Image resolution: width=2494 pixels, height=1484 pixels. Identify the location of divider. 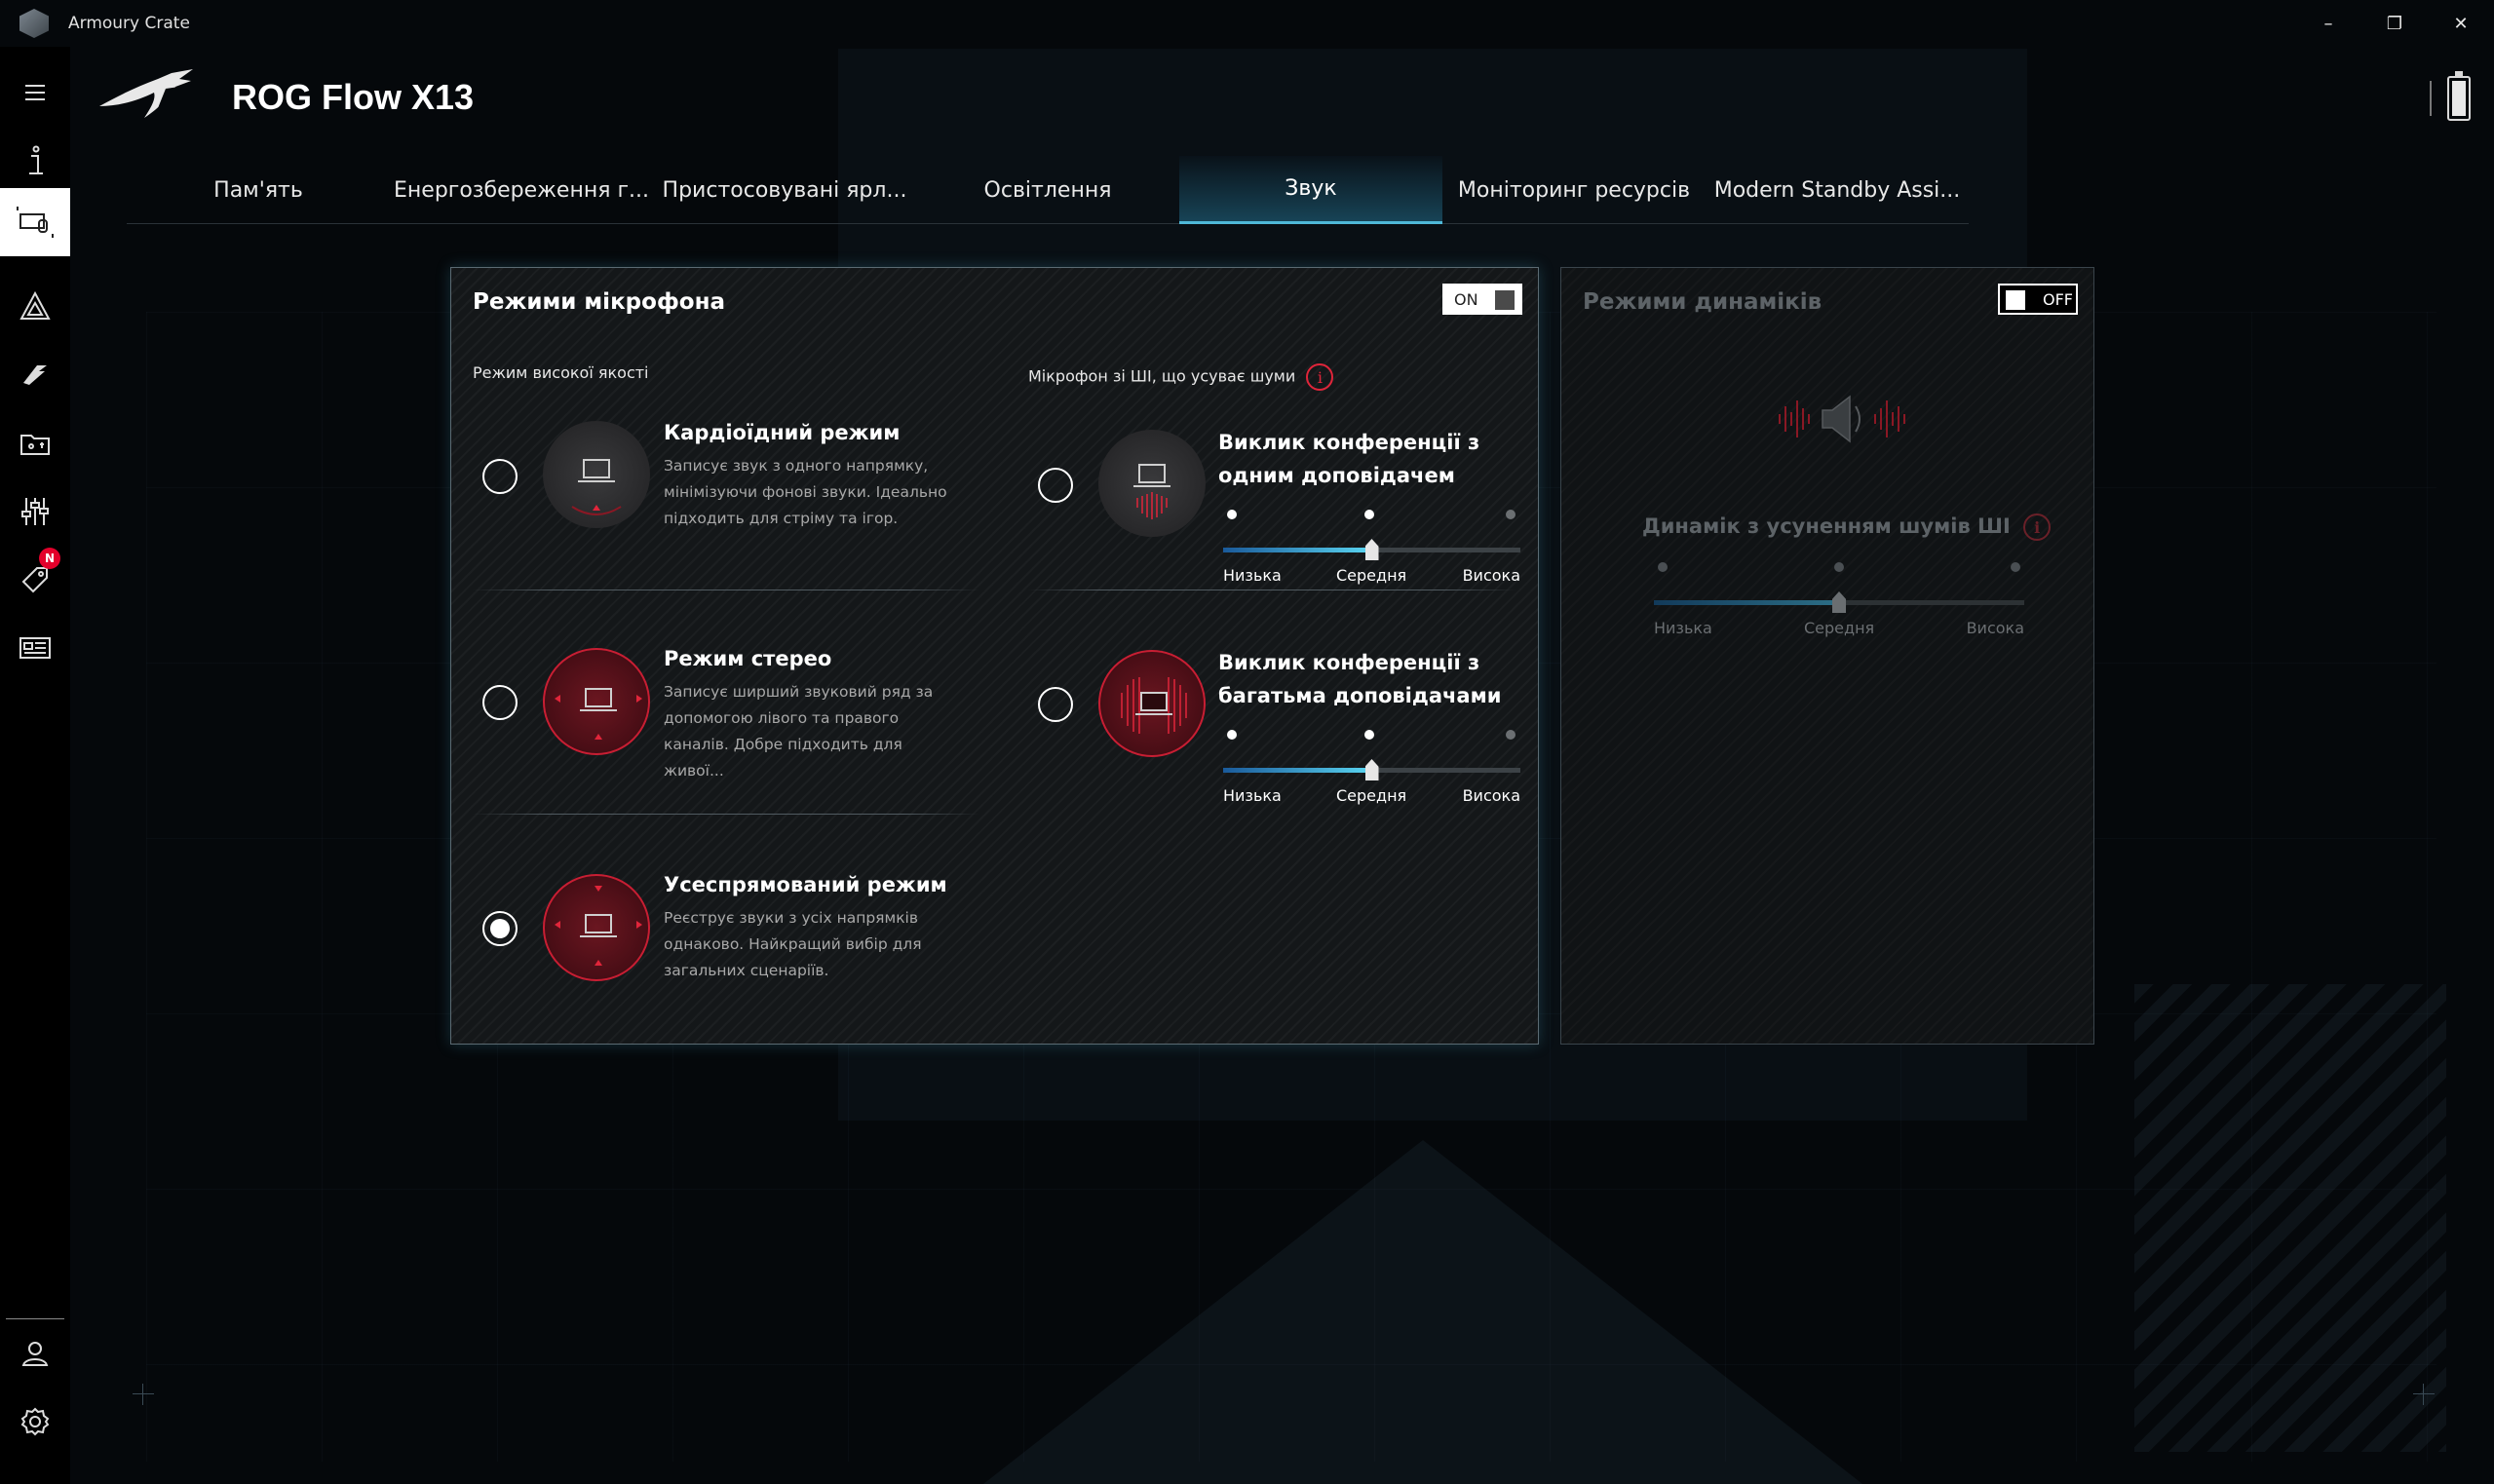
(726, 814).